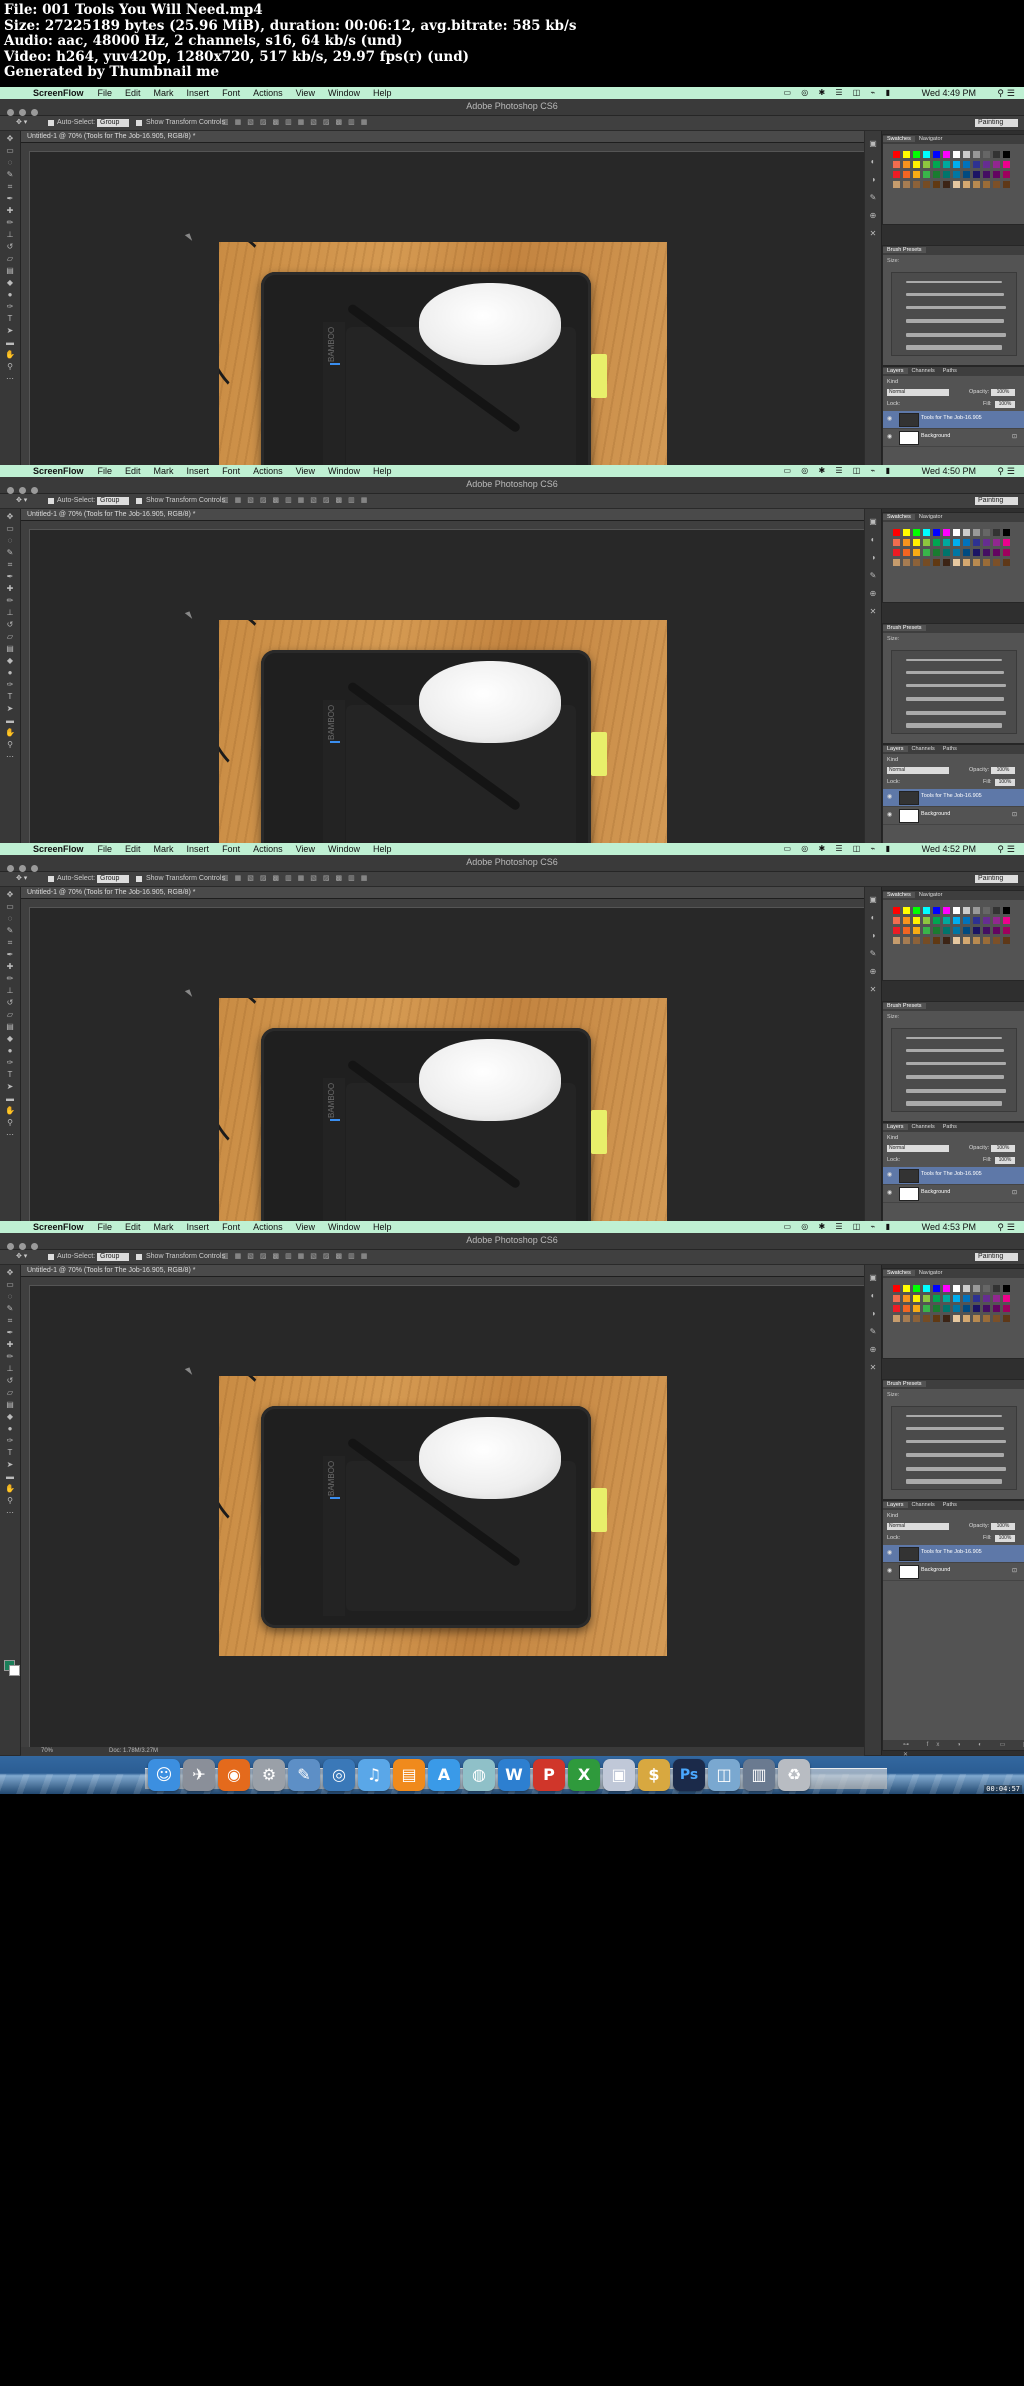 The image size is (1024, 2386). I want to click on auto-select-target-dropdown: Group, so click(113, 1257).